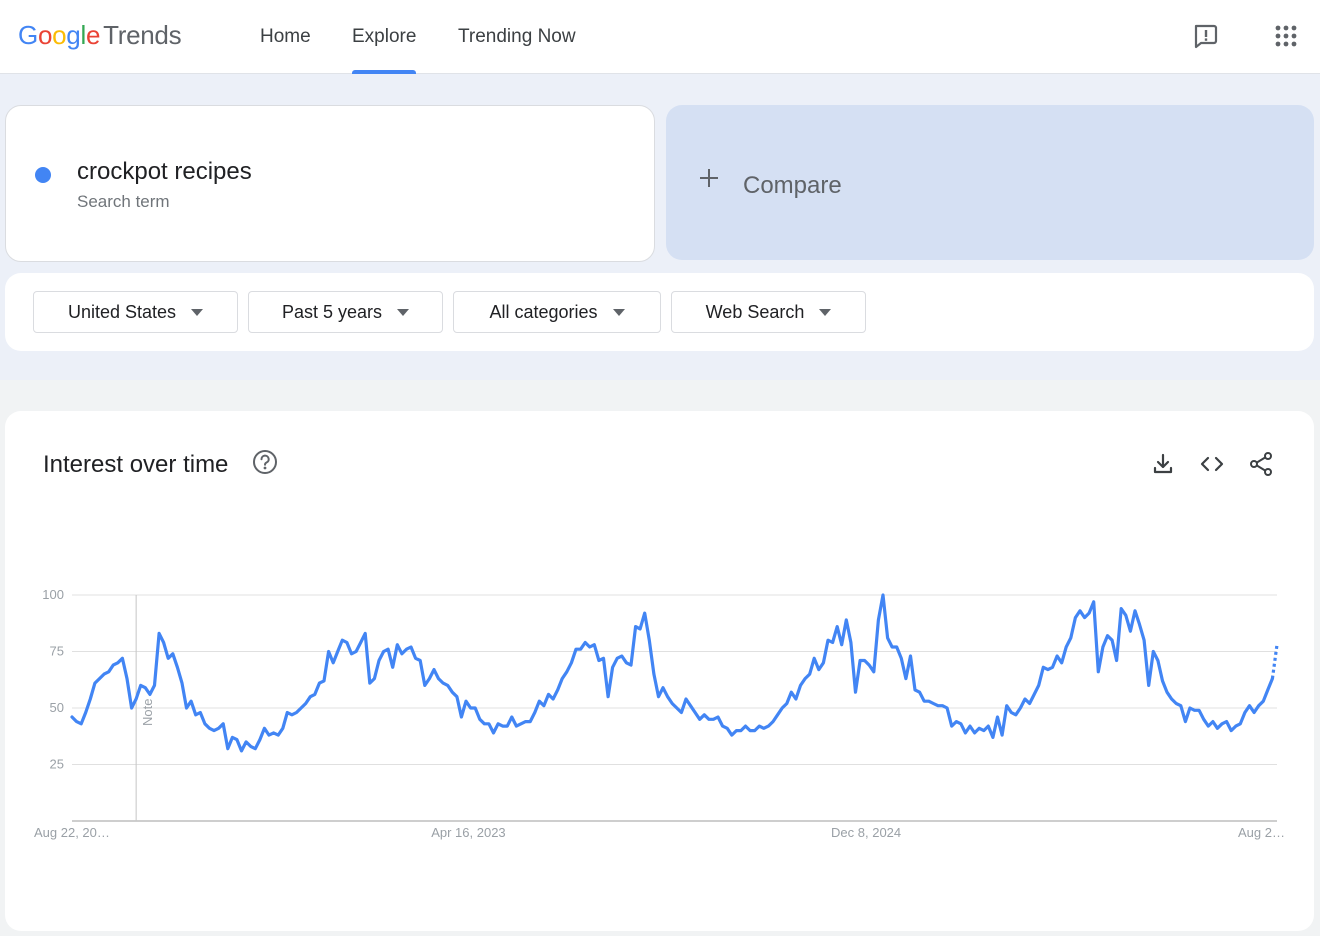 This screenshot has width=1320, height=936. I want to click on feedback-icon, so click(1206, 36).